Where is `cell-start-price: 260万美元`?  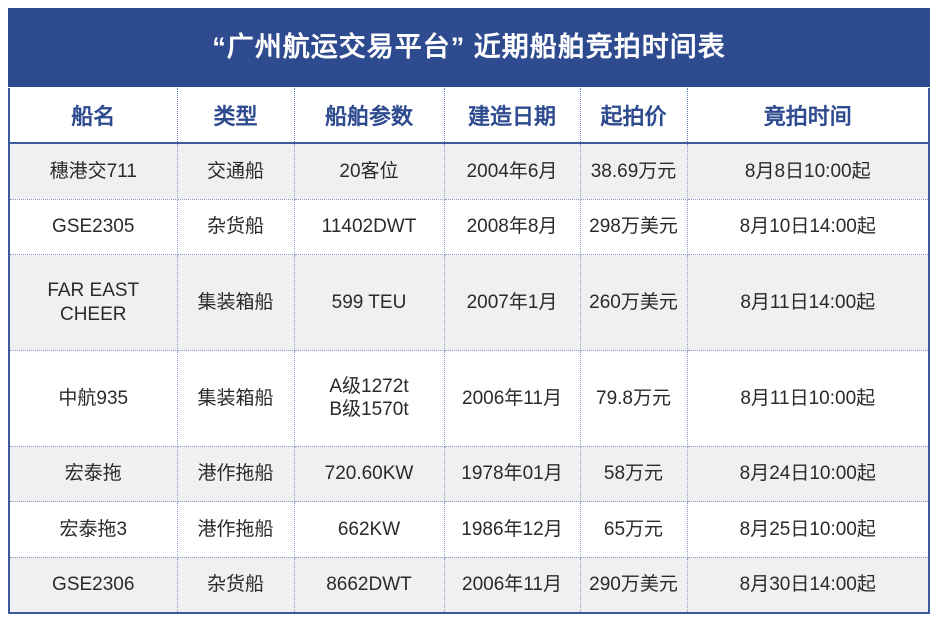 cell-start-price: 260万美元 is located at coordinates (634, 303).